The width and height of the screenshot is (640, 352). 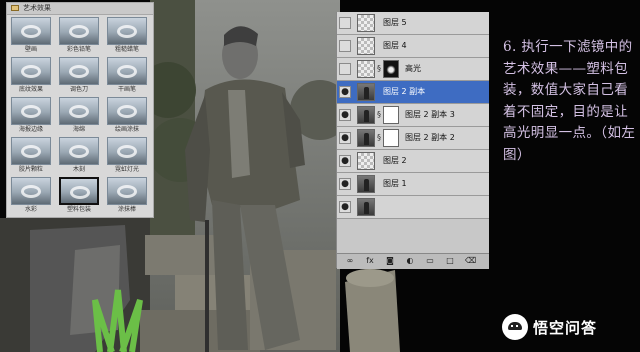 I want to click on filter-label: 水彩, so click(x=30, y=209).